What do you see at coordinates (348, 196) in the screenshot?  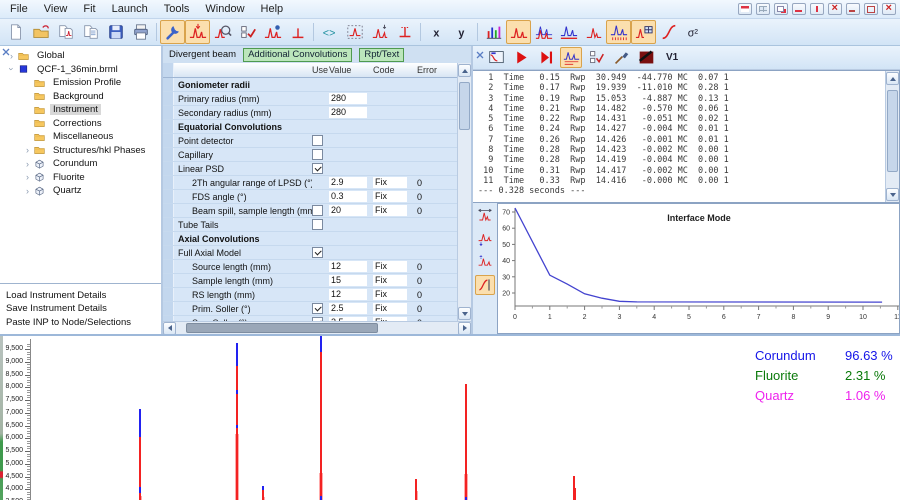 I see `value-input: 0.3` at bounding box center [348, 196].